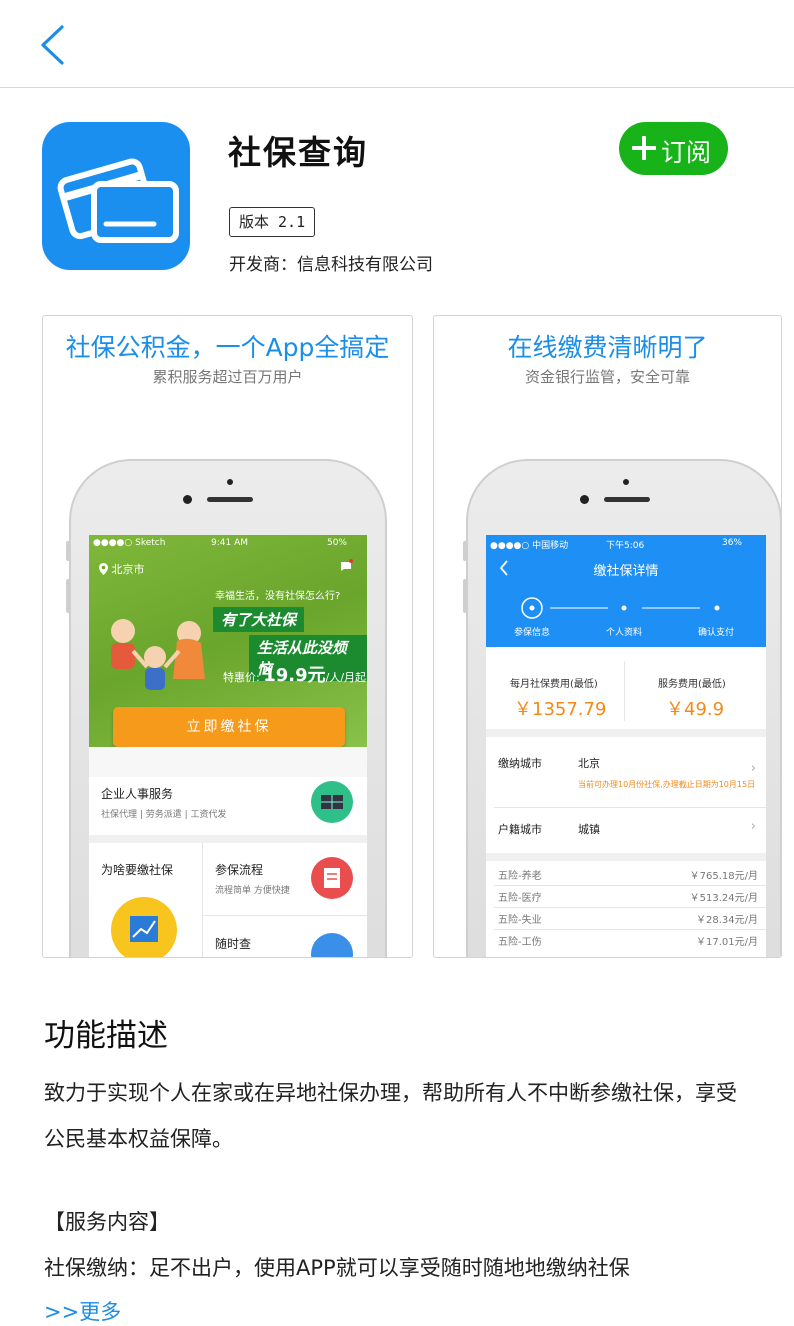 This screenshot has width=794, height=1326. Describe the element at coordinates (554, 684) in the screenshot. I see `monthly-fee-label: 每月社保费用(最低)` at that location.